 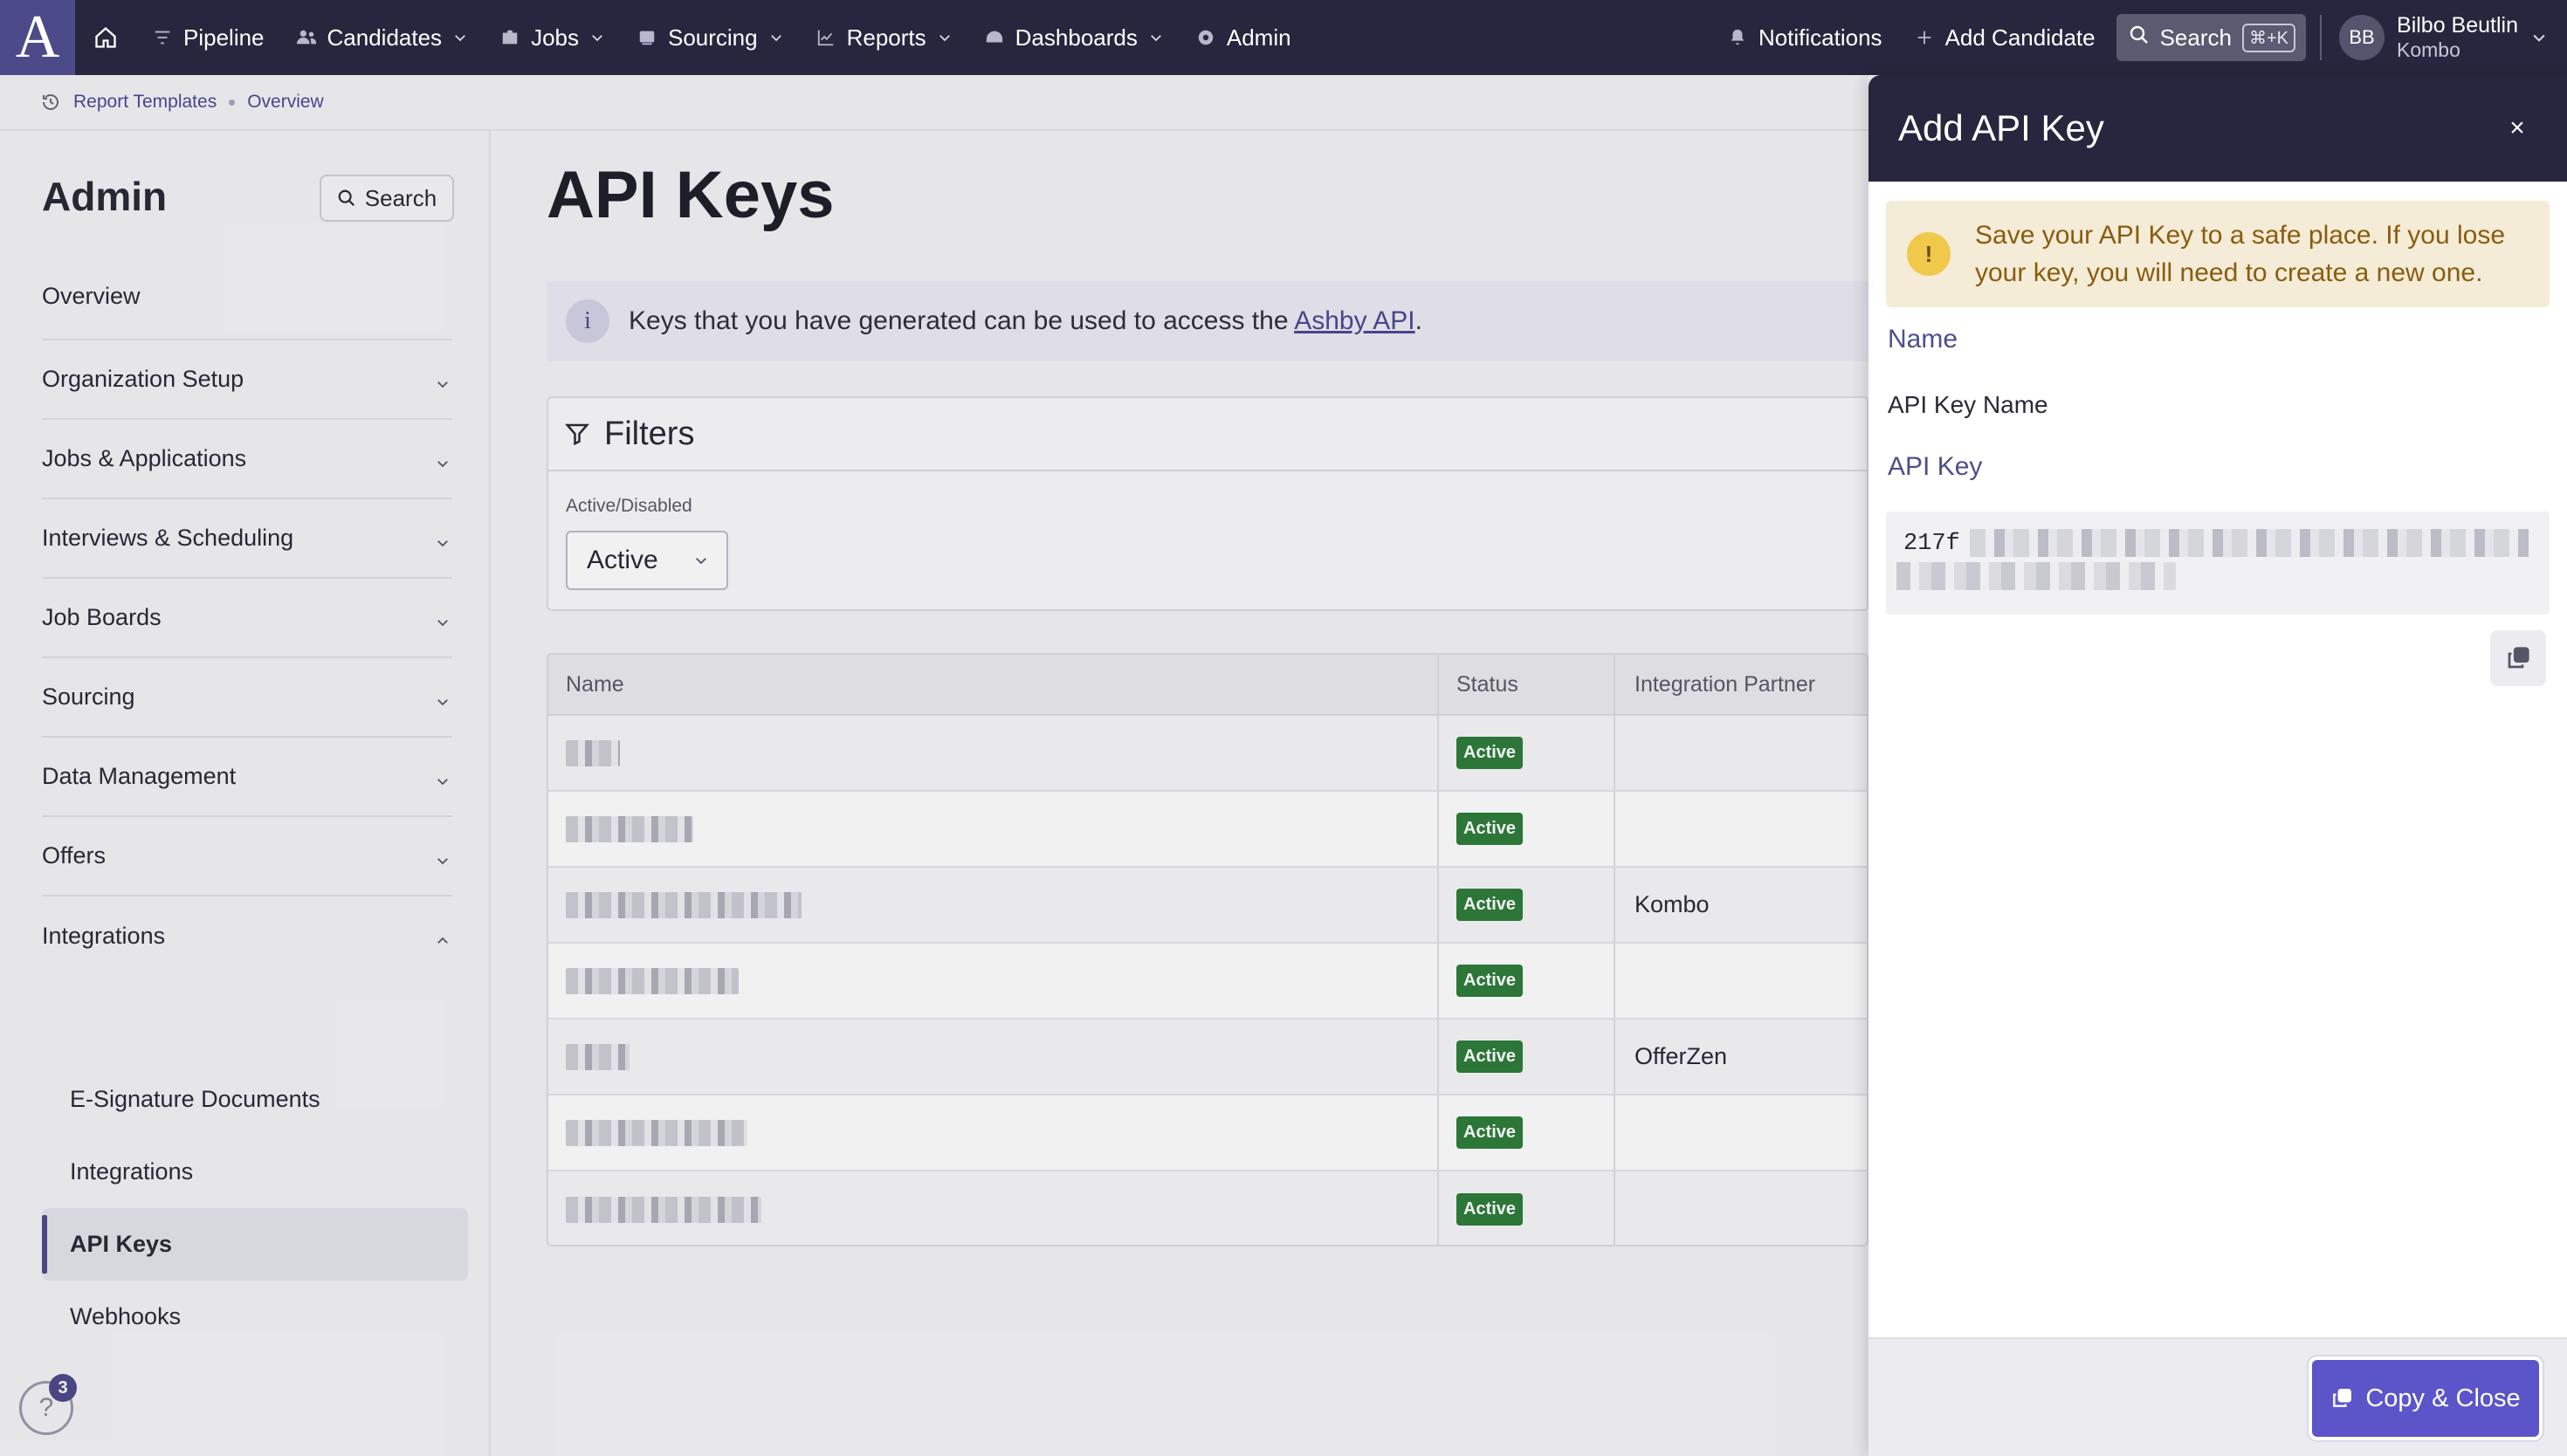 I want to click on nav-item-reports: Reports, so click(x=884, y=37).